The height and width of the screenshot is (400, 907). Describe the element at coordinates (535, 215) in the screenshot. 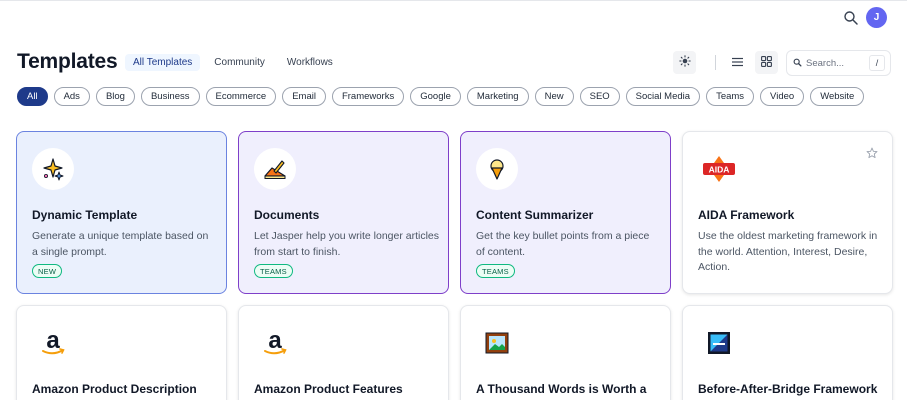

I see `card-title: Content Summarizer` at that location.